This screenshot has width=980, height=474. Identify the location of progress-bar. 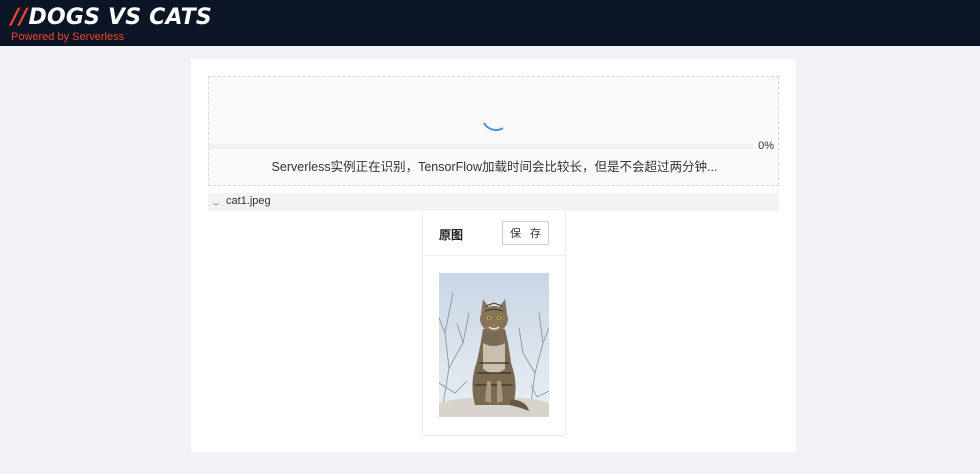
(481, 146).